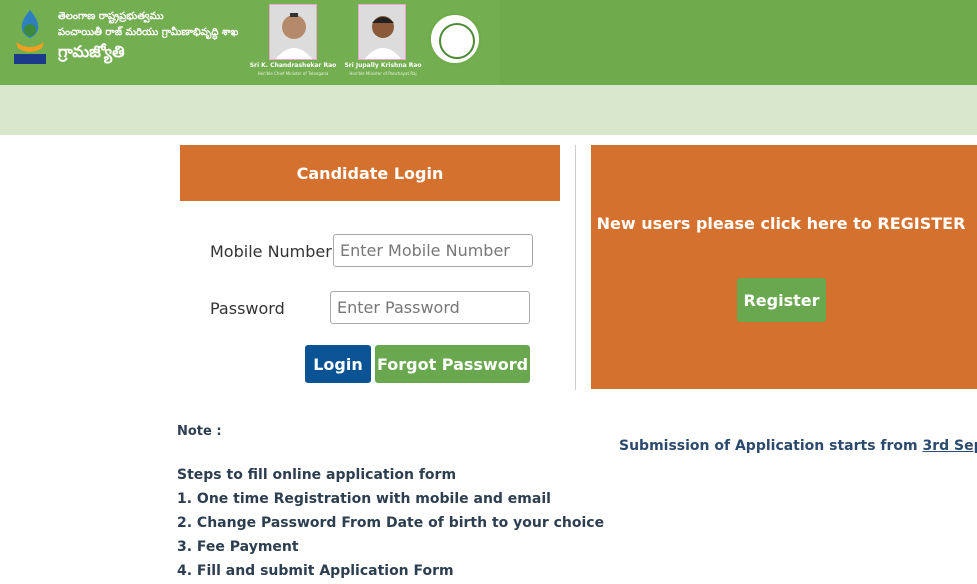 The height and width of the screenshot is (584, 977). Describe the element at coordinates (950, 446) in the screenshot. I see `submission-date-link: 3rd Septemb` at that location.